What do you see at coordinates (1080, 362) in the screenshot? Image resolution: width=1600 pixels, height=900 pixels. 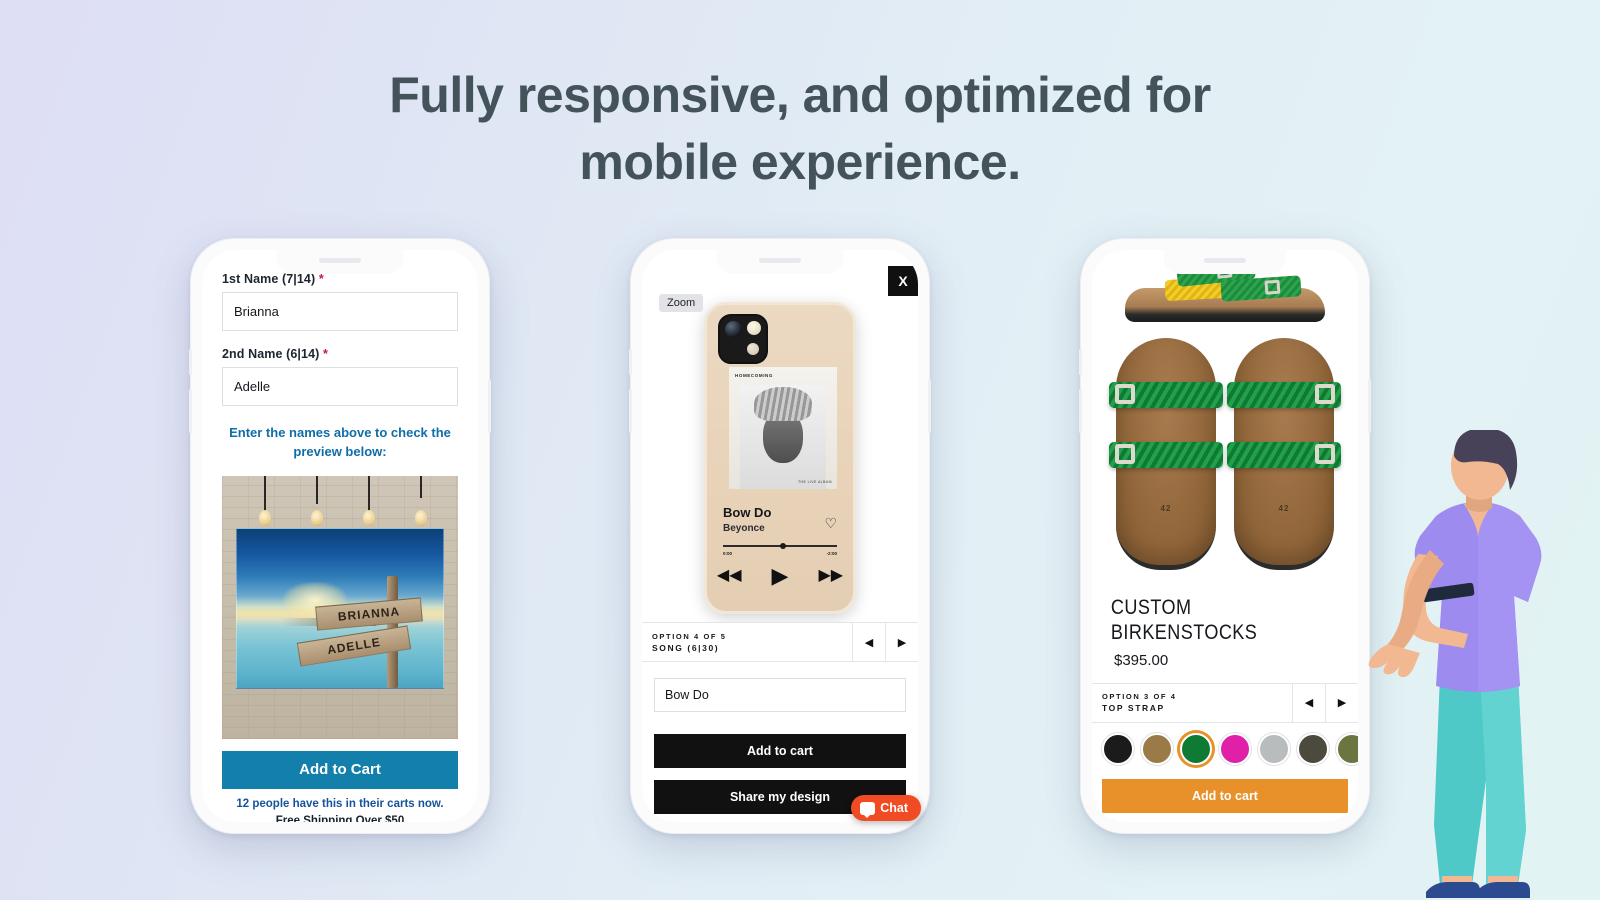 I see `phone3-volume-up-button` at bounding box center [1080, 362].